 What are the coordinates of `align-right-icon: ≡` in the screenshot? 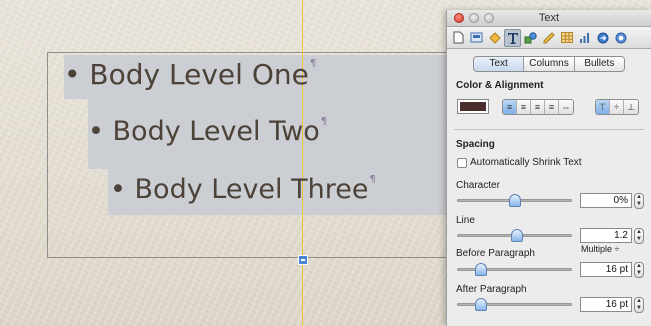 It's located at (538, 107).